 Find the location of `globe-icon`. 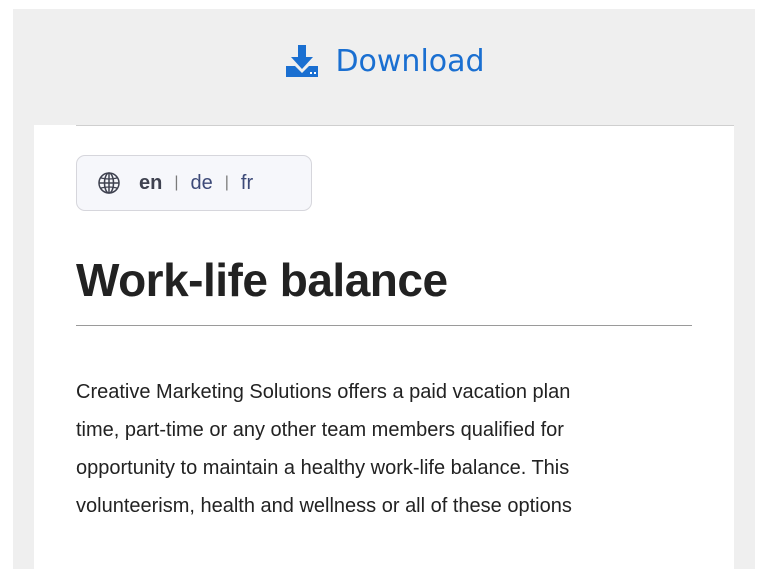

globe-icon is located at coordinates (109, 183).